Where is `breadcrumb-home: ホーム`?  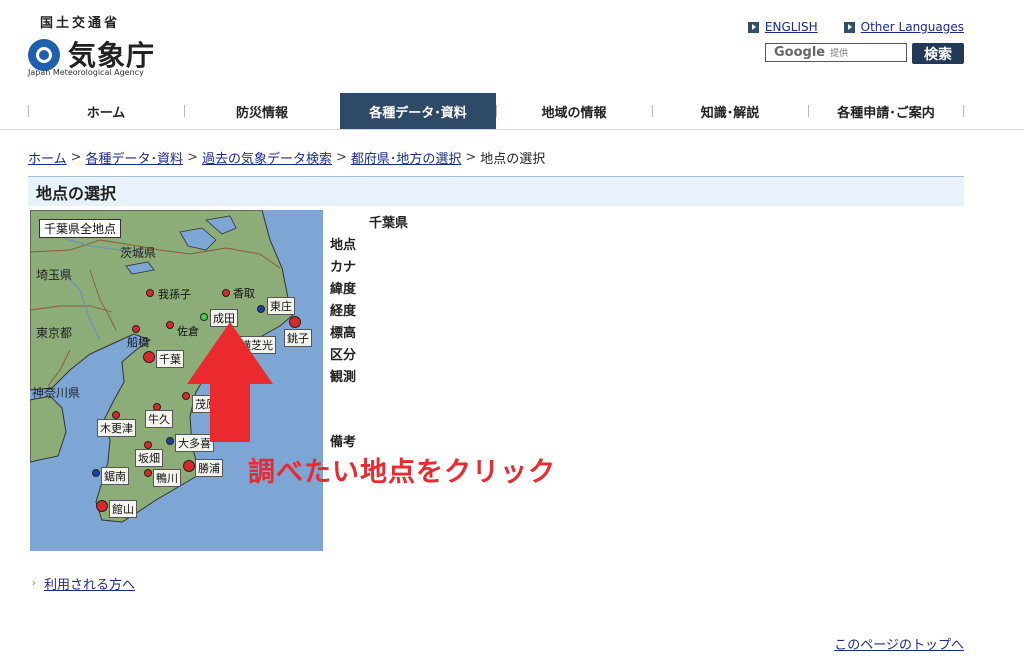
breadcrumb-home: ホーム is located at coordinates (47, 157).